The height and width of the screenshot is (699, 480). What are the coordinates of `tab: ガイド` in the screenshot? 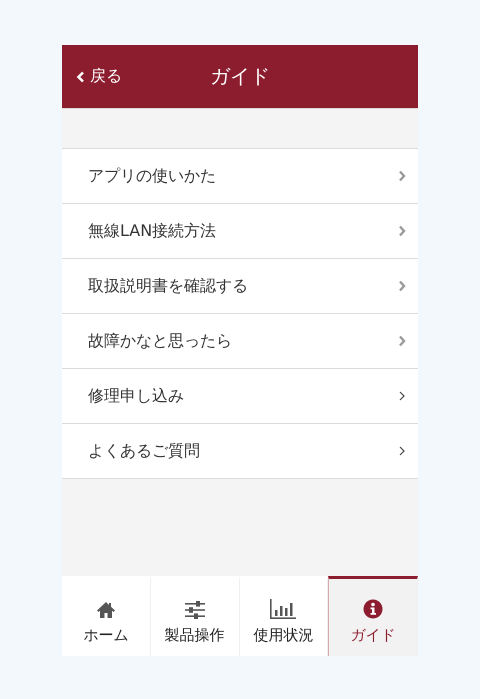 It's located at (373, 616).